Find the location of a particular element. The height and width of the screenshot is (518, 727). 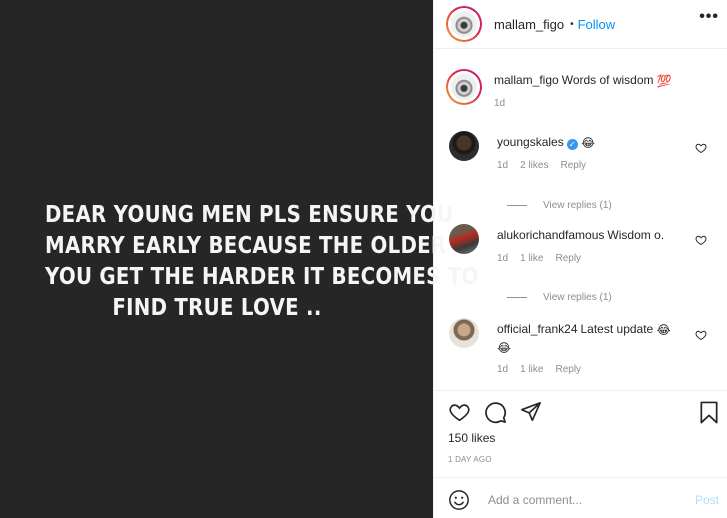

verified-badge-icon: ✓ is located at coordinates (572, 144).